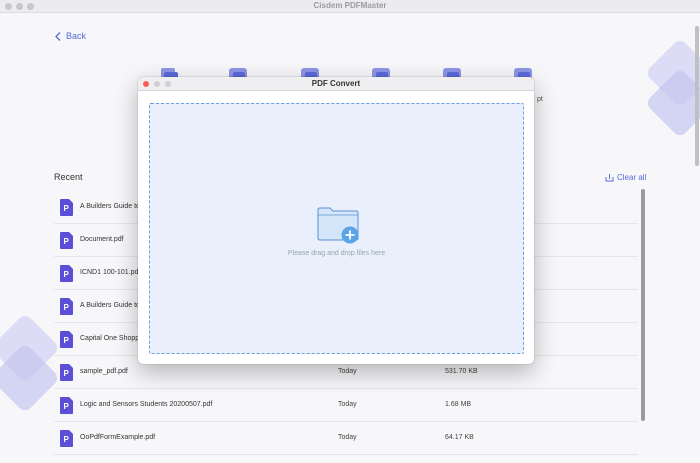 The height and width of the screenshot is (463, 700). Describe the element at coordinates (643, 305) in the screenshot. I see `list-scrollbar` at that location.